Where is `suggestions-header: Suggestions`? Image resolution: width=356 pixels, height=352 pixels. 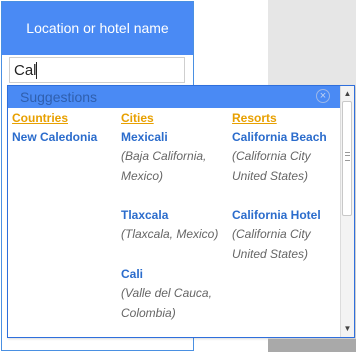
suggestions-header: Suggestions is located at coordinates (181, 97).